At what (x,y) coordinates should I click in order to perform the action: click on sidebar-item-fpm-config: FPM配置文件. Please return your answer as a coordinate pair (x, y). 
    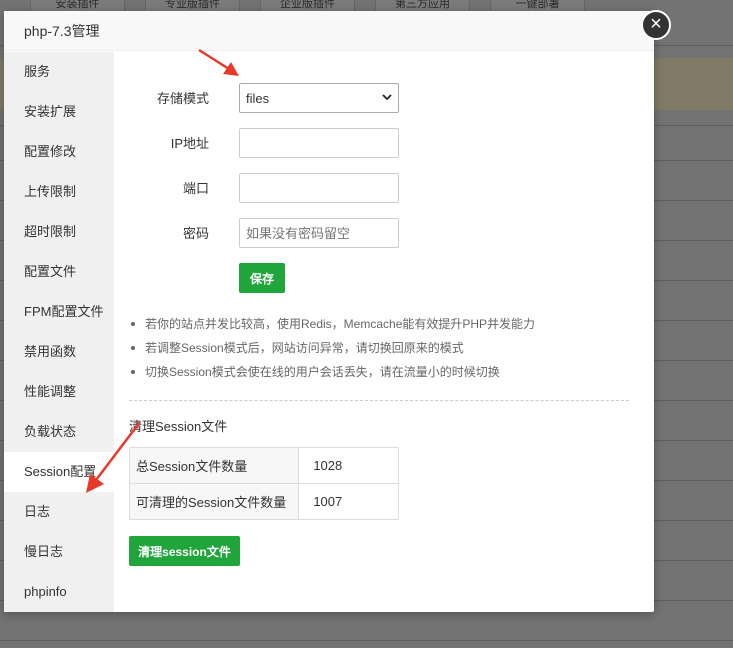
    Looking at the image, I should click on (59, 312).